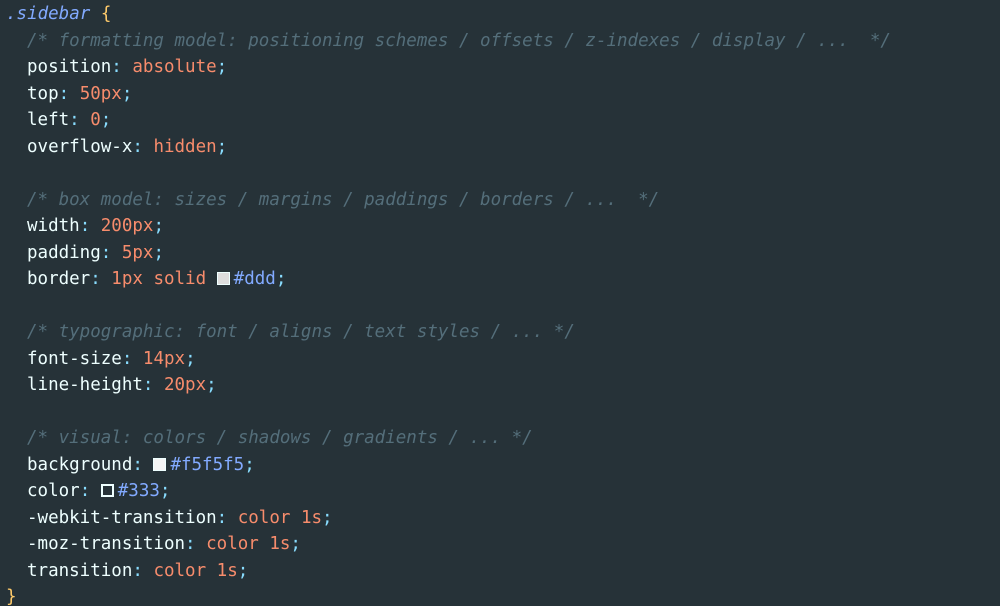  I want to click on property-value: hidden, so click(185, 146).